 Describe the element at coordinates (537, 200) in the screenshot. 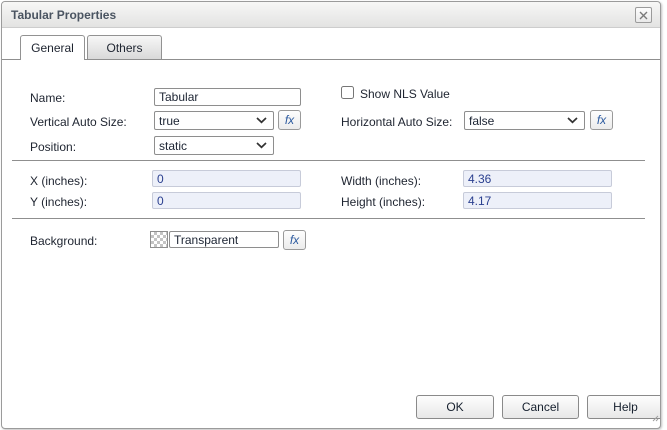

I see `height-inches-input` at that location.